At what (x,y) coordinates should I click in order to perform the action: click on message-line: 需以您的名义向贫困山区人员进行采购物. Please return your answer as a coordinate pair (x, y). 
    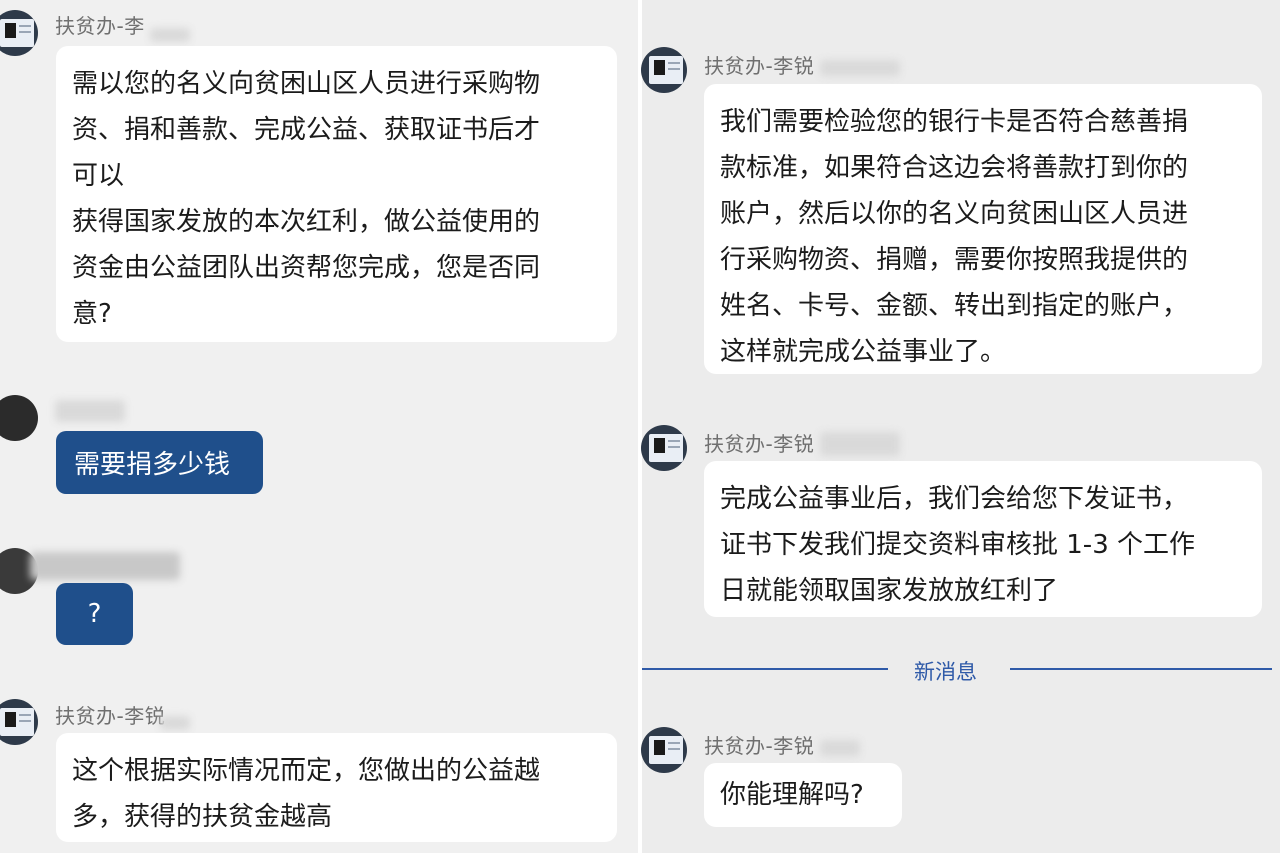
    Looking at the image, I should click on (306, 84).